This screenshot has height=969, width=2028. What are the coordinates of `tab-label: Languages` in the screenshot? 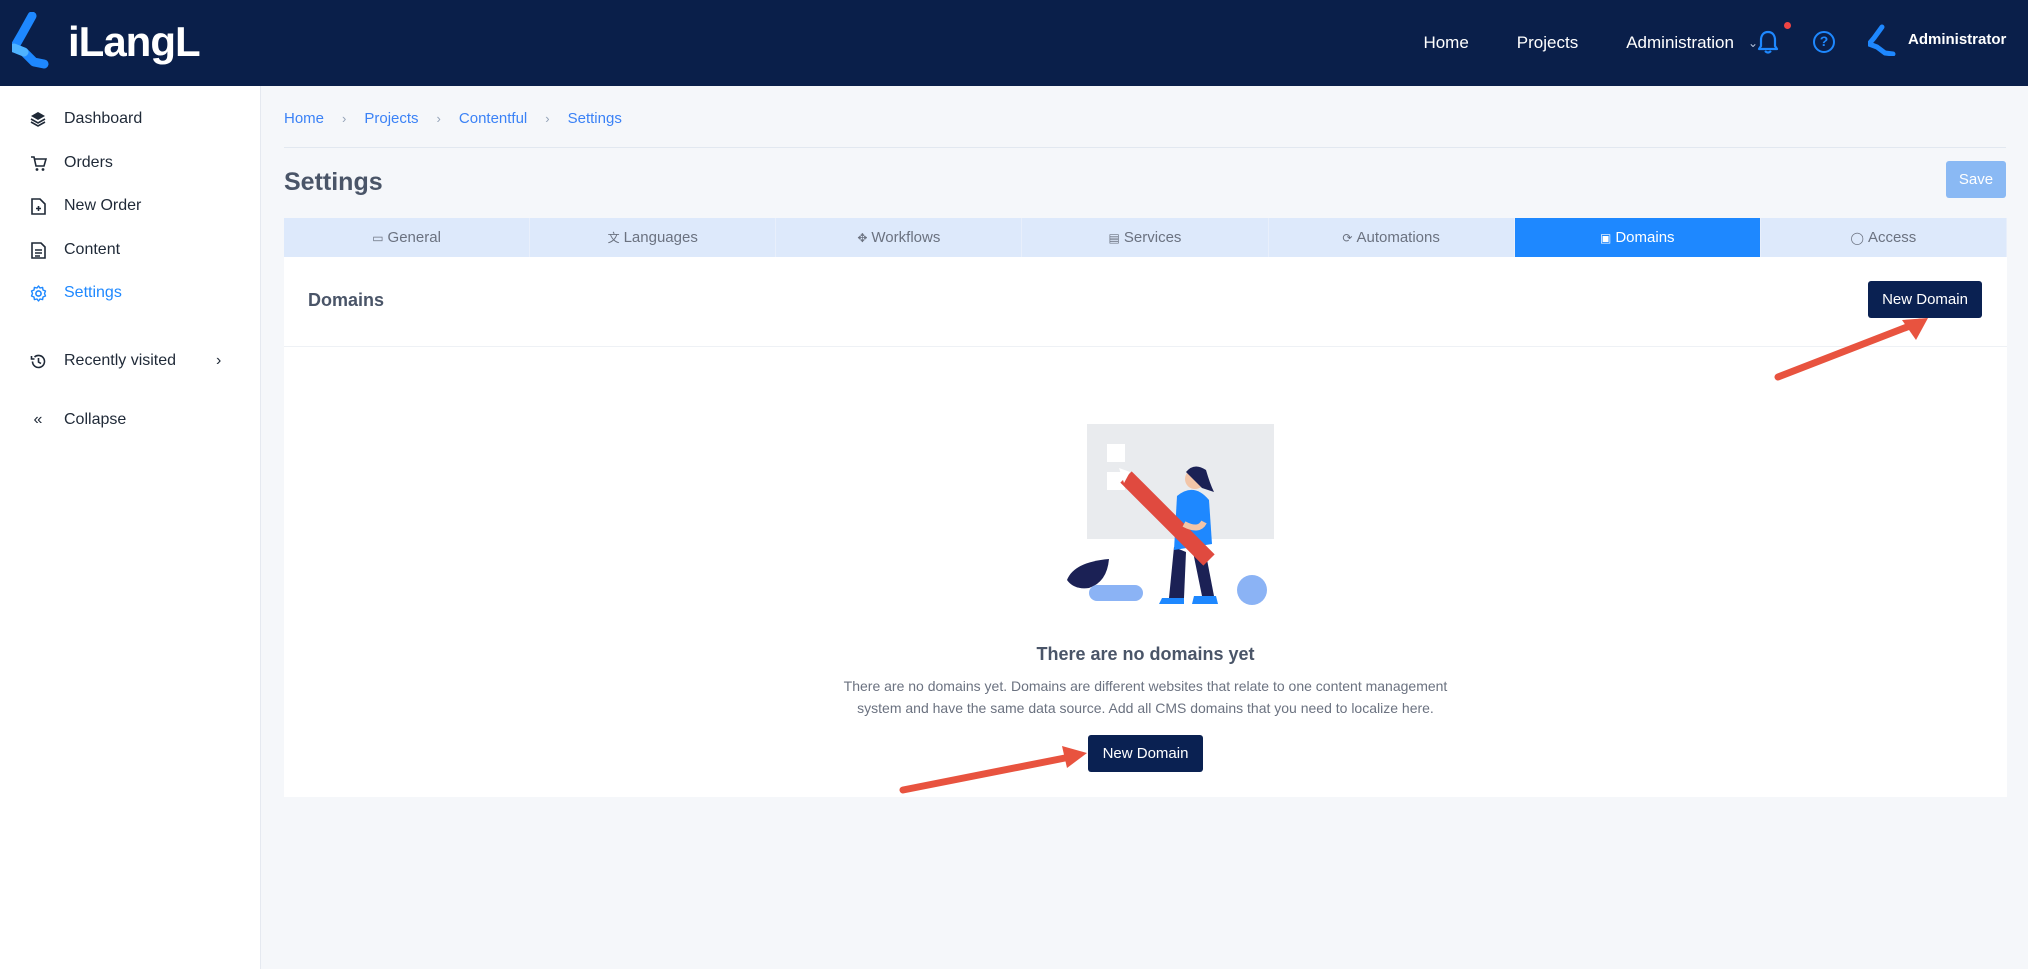 It's located at (660, 237).